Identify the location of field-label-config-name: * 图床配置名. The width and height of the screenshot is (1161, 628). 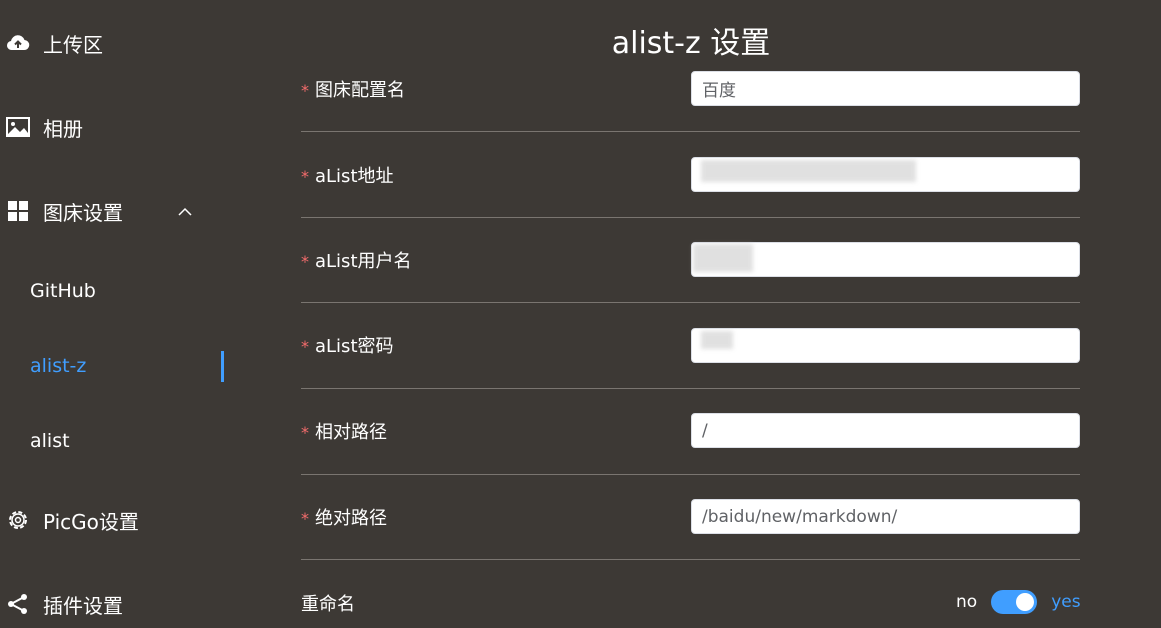
(353, 89).